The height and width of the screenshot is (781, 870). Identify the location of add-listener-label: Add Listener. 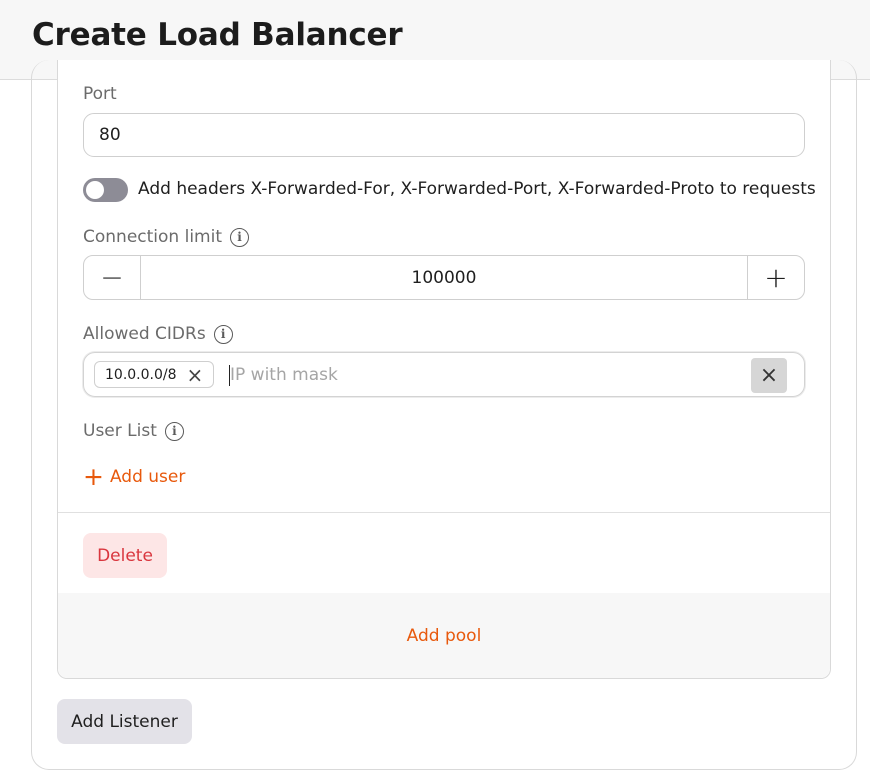
(124, 721).